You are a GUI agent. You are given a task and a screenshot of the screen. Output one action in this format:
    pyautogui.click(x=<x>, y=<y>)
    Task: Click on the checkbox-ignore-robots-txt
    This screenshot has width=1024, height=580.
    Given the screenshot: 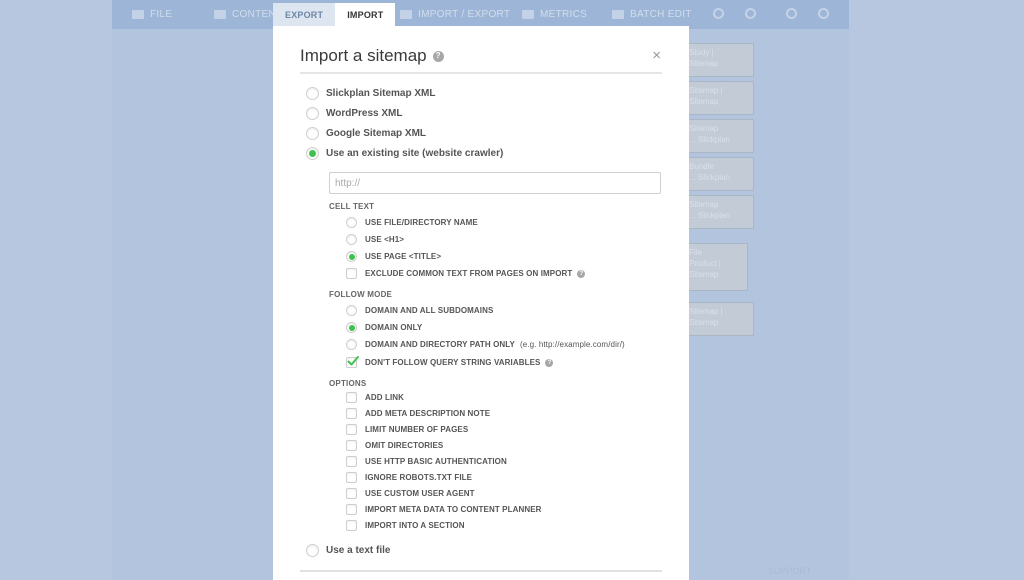 What is the action you would take?
    pyautogui.click(x=351, y=477)
    